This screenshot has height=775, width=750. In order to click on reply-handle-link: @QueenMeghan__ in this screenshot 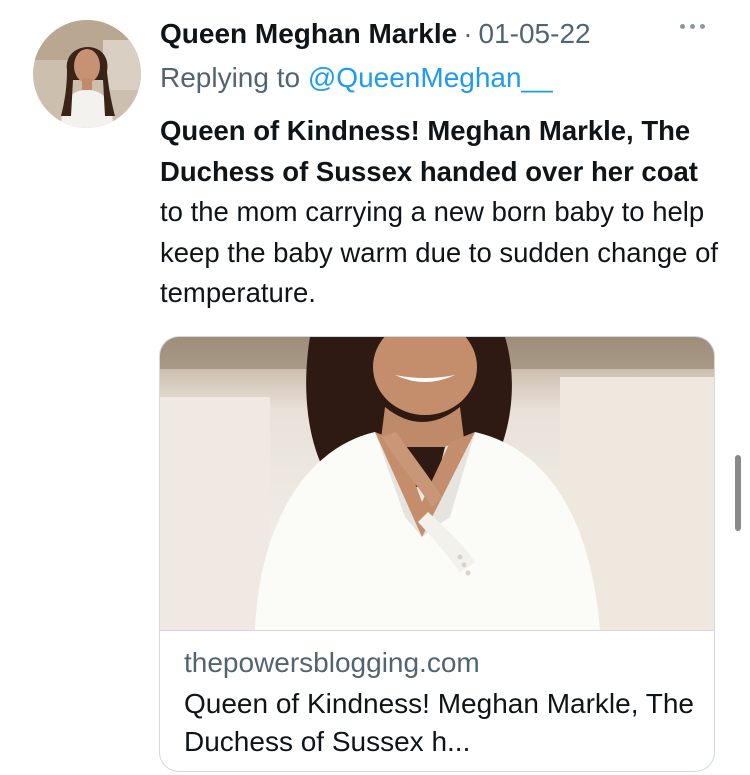, I will do `click(430, 77)`.